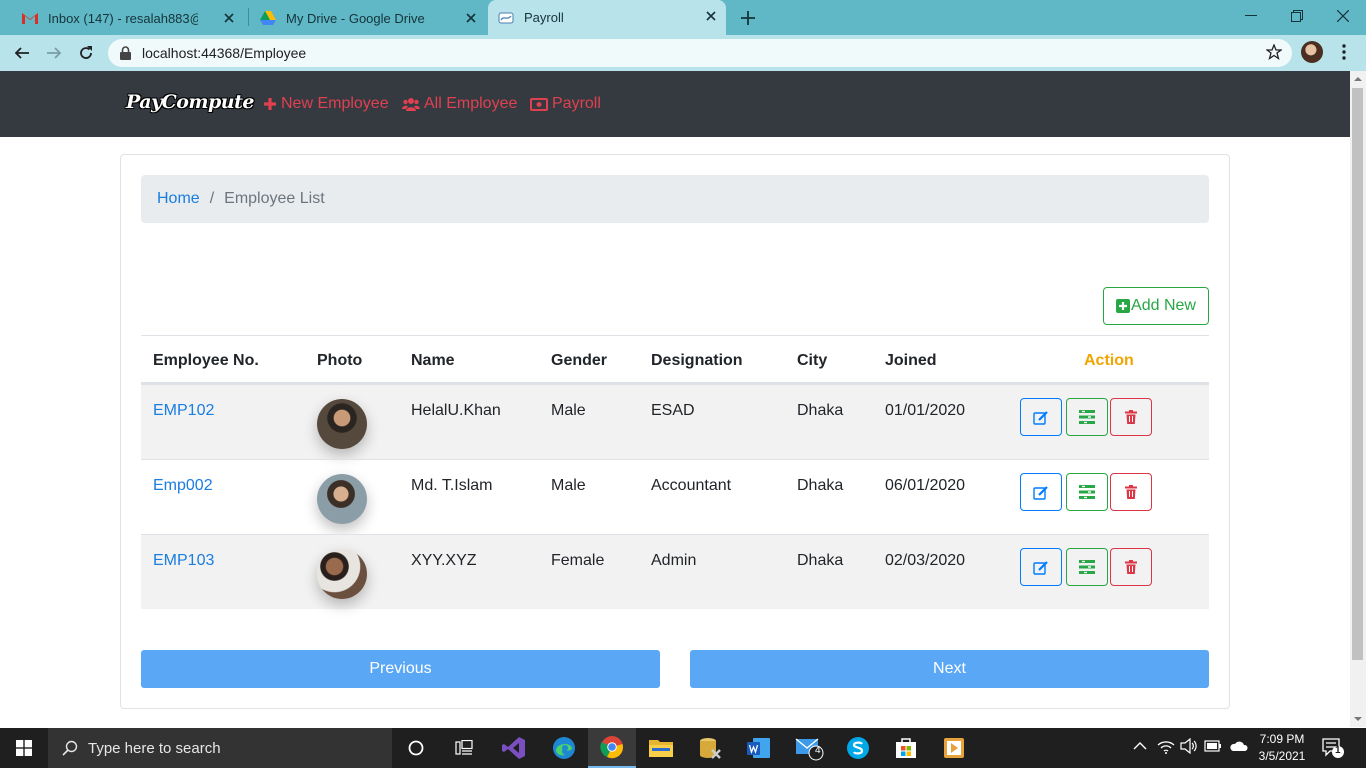  What do you see at coordinates (673, 410) in the screenshot?
I see `employee-designation: ESAD` at bounding box center [673, 410].